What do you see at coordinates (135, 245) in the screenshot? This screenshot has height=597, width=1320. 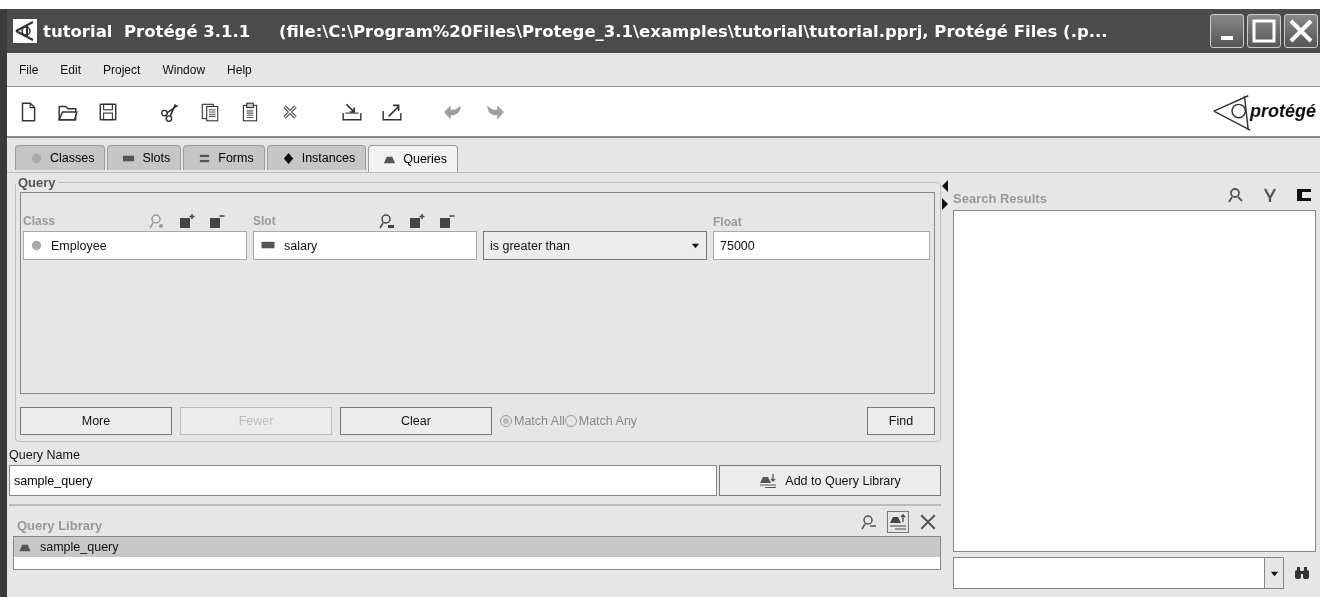 I see `class-field: Employee` at bounding box center [135, 245].